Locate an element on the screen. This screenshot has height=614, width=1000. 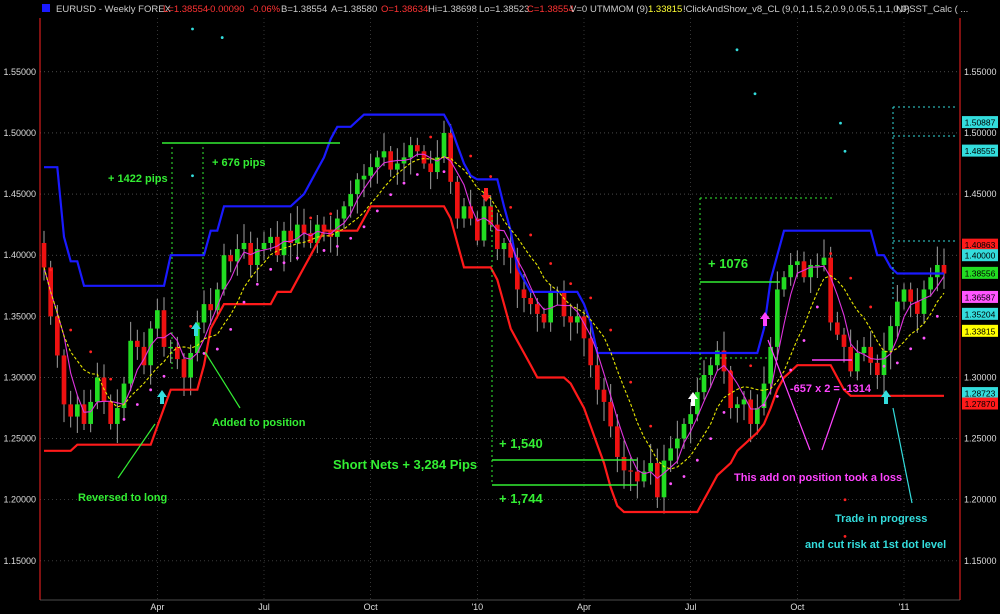
price-label-text: 1.40000 is located at coordinates (980, 256).